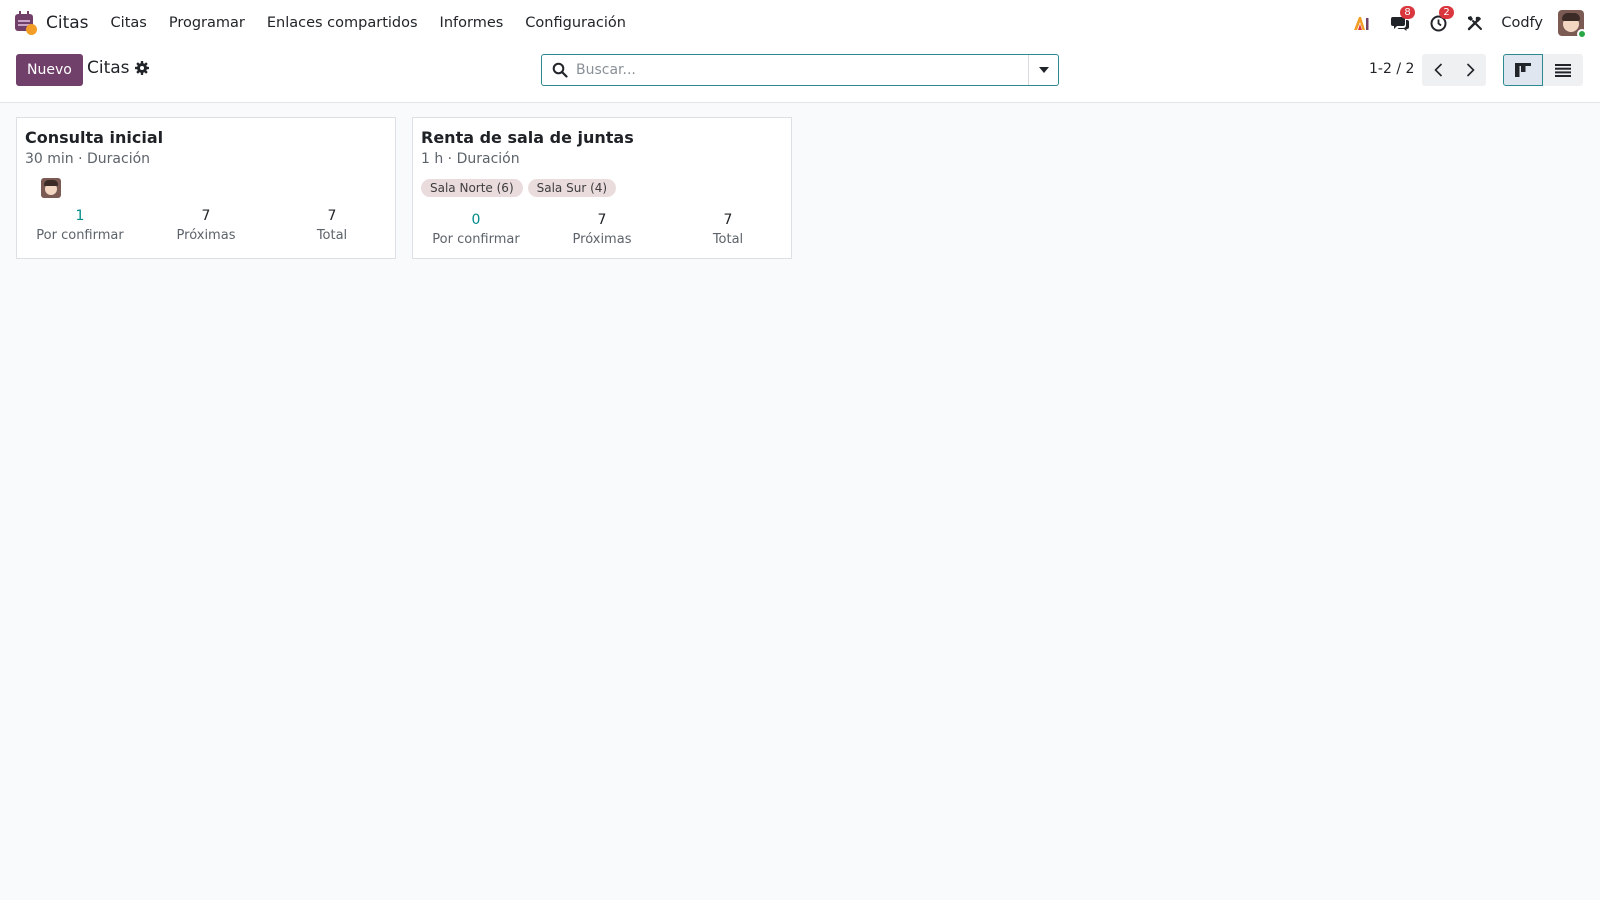 Image resolution: width=1600 pixels, height=900 pixels. I want to click on navbar-systray: 8 2 Codfy, so click(1460, 23).